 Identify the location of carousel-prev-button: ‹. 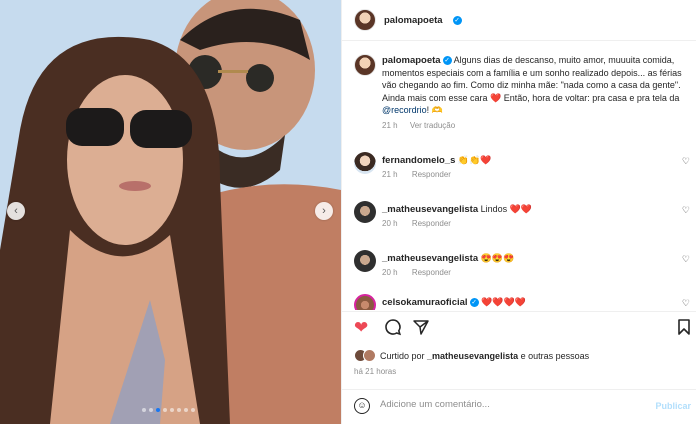
(16, 211).